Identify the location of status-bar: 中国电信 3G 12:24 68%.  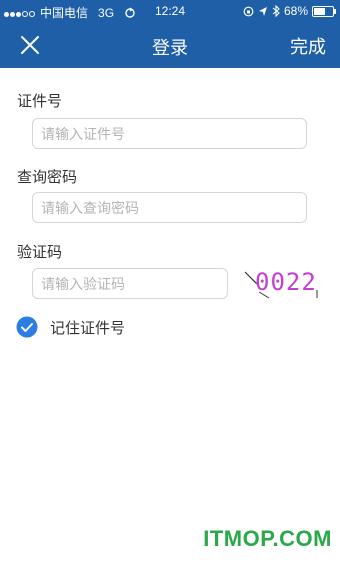
(170, 11).